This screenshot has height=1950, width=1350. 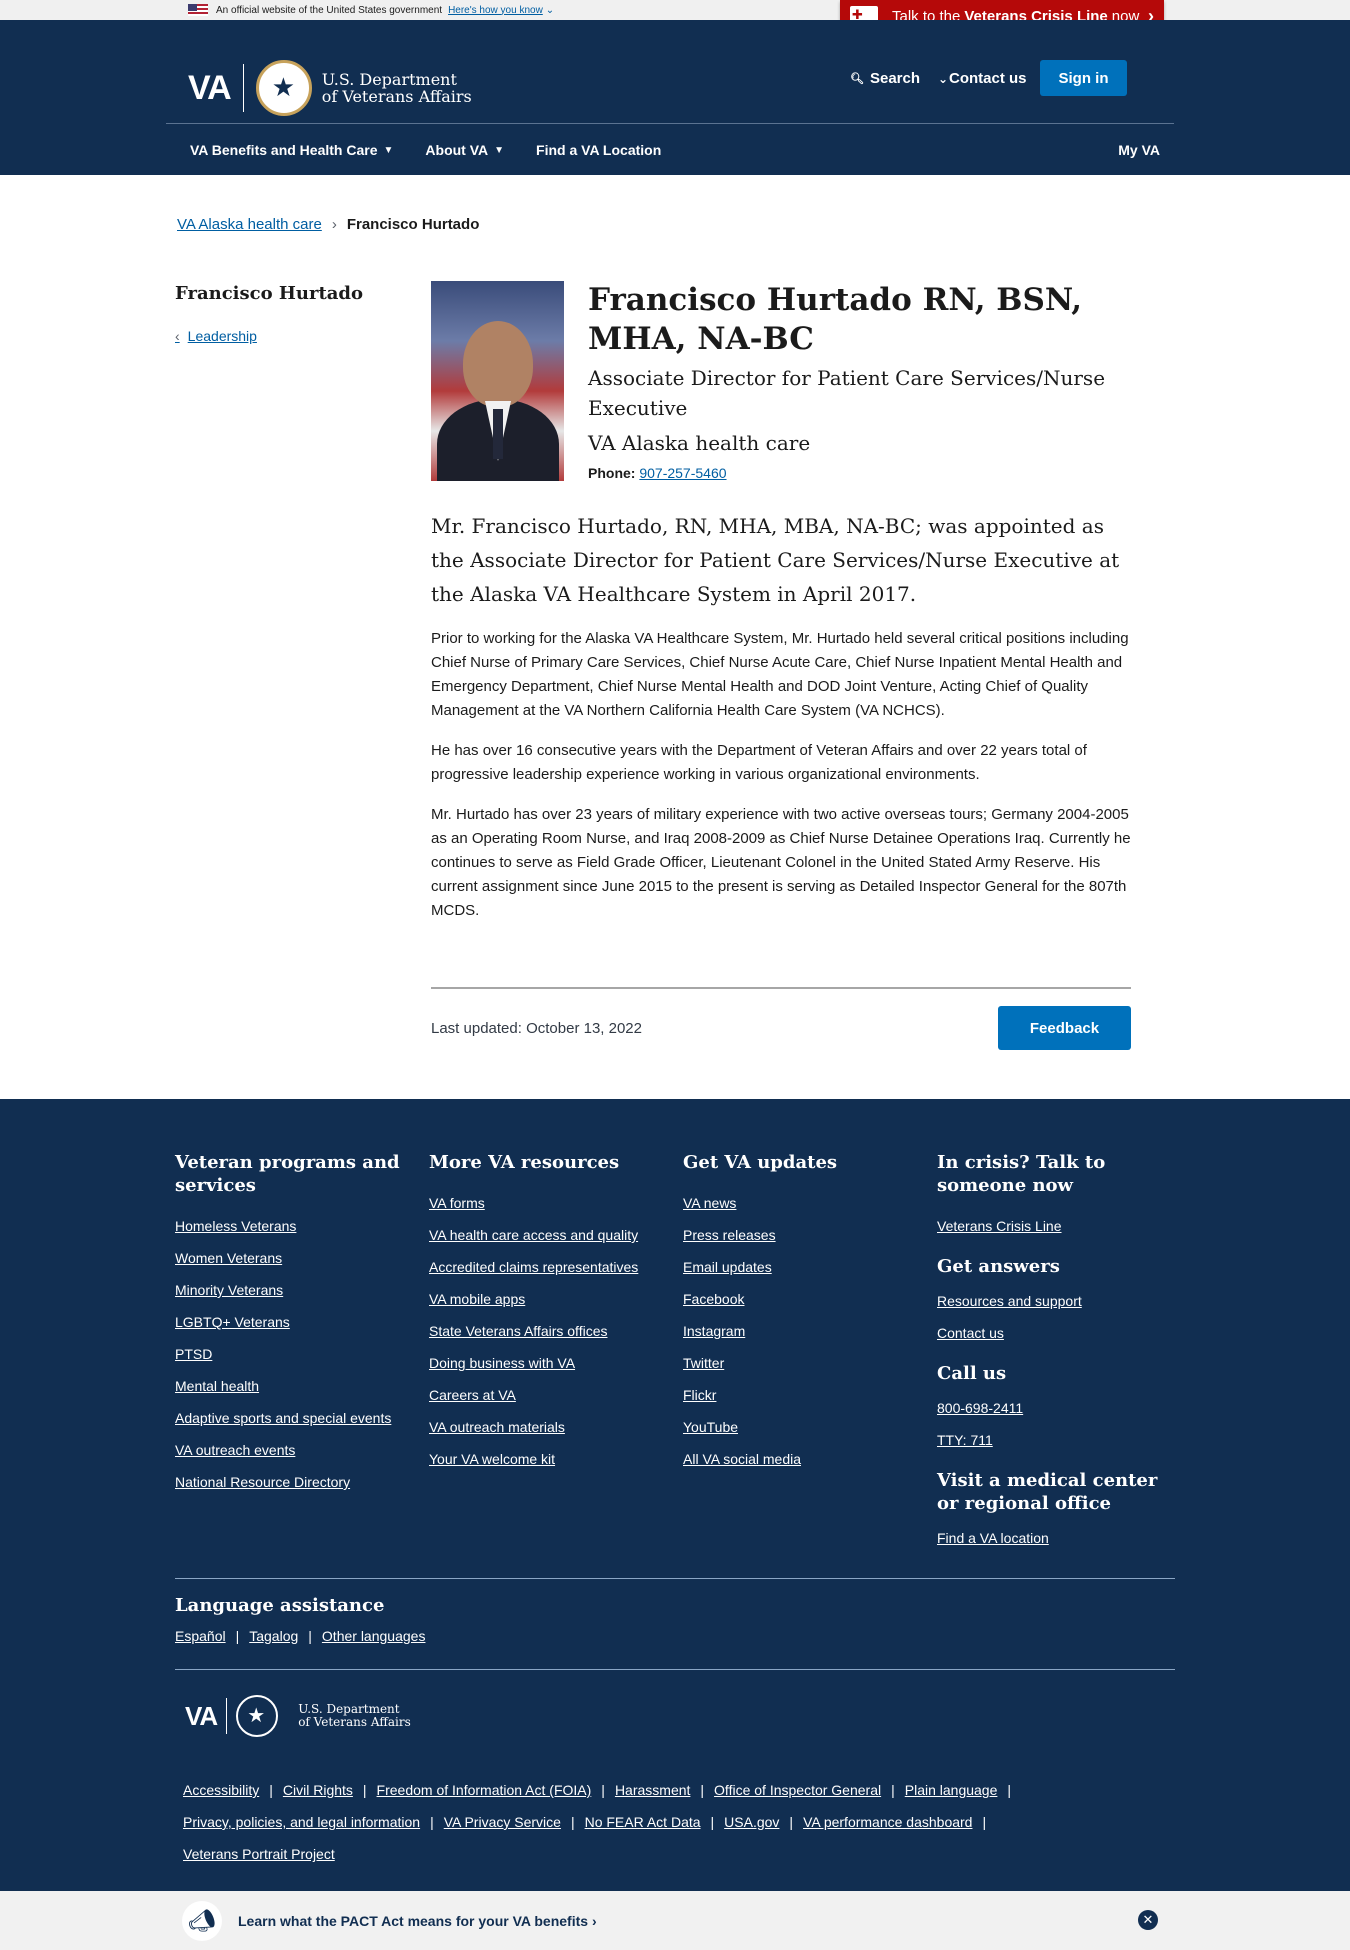 What do you see at coordinates (202, 1921) in the screenshot?
I see `megaphone-icon: 📣︎` at bounding box center [202, 1921].